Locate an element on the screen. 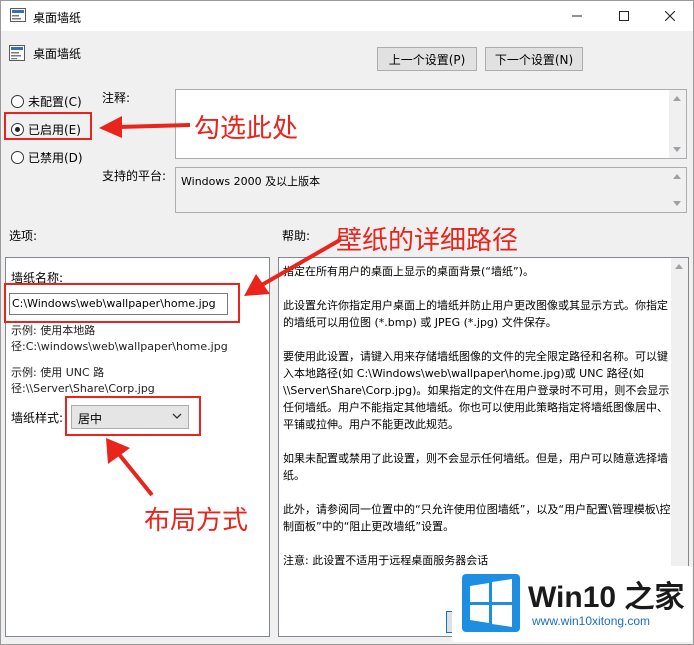 The height and width of the screenshot is (645, 694). wallpaper-style-select: 居中 is located at coordinates (130, 417).